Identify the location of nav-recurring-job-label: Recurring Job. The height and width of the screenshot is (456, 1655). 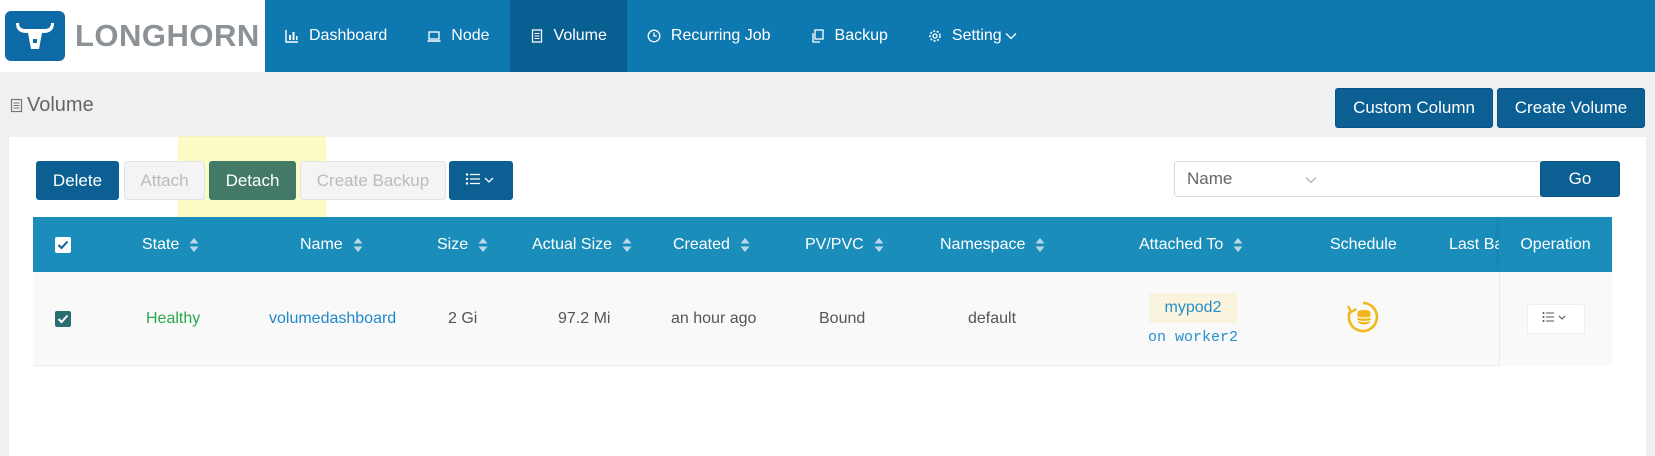
(720, 35).